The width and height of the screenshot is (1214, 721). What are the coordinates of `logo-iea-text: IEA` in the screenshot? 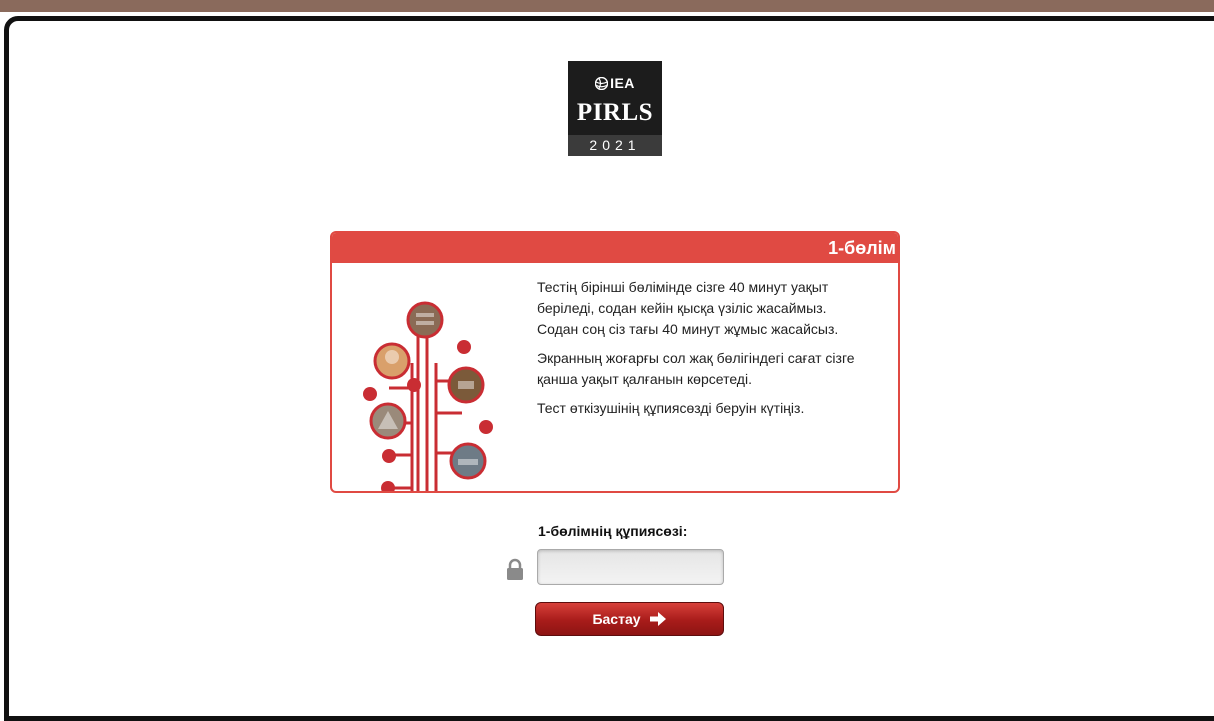 It's located at (615, 83).